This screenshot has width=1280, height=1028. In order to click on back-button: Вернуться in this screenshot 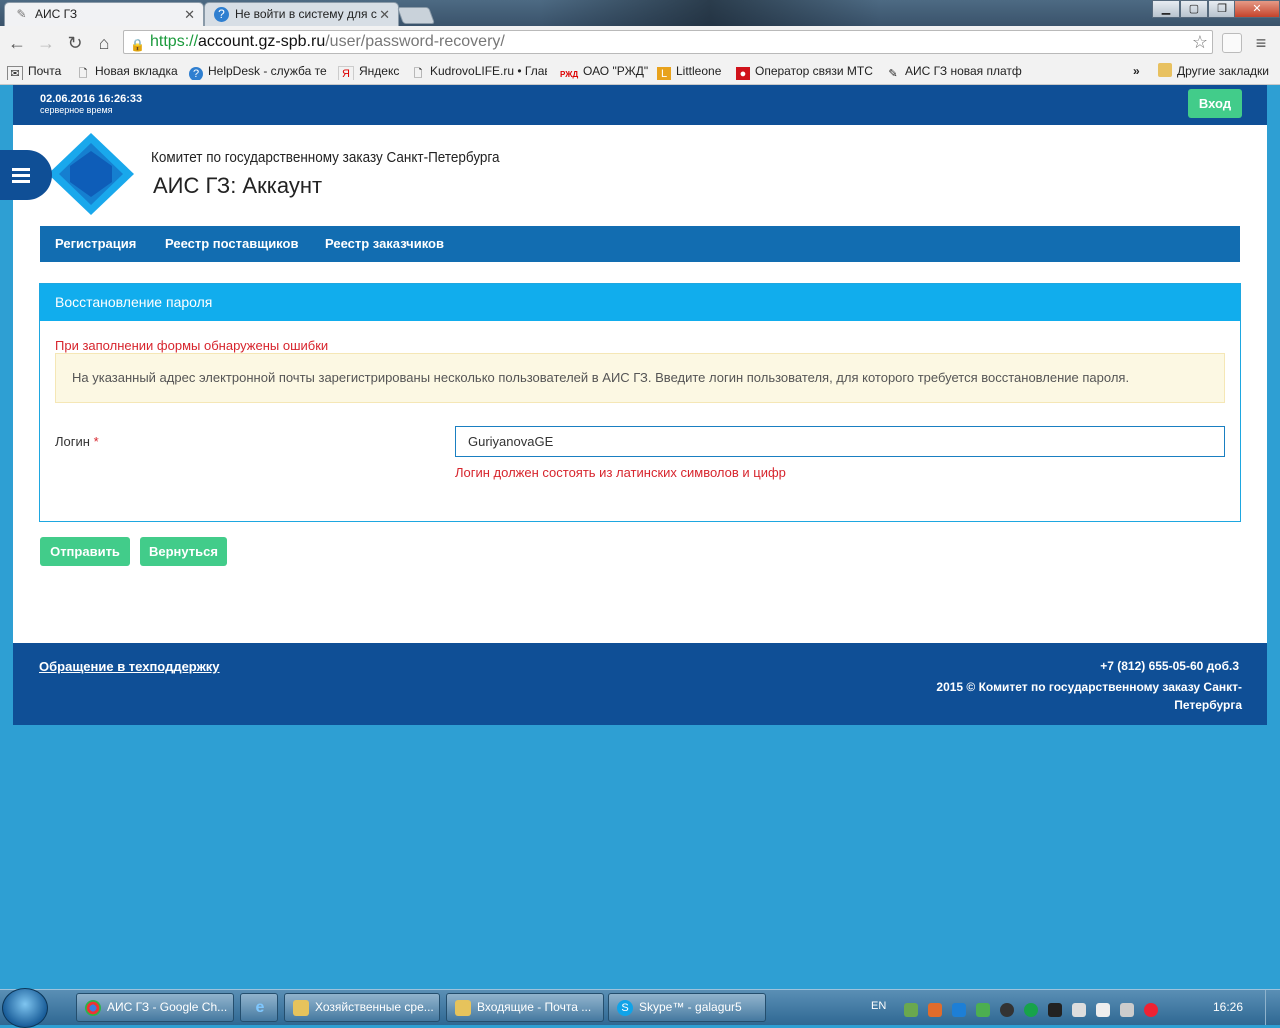, I will do `click(183, 551)`.